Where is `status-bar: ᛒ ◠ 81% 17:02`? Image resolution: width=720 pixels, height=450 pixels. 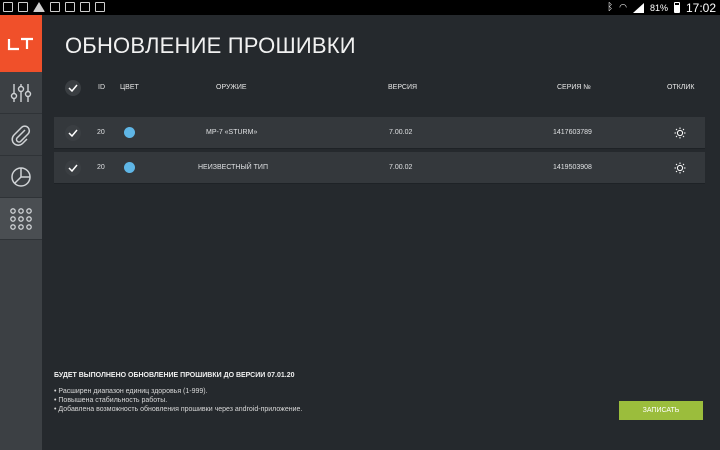 status-bar: ᛒ ◠ 81% 17:02 is located at coordinates (360, 7).